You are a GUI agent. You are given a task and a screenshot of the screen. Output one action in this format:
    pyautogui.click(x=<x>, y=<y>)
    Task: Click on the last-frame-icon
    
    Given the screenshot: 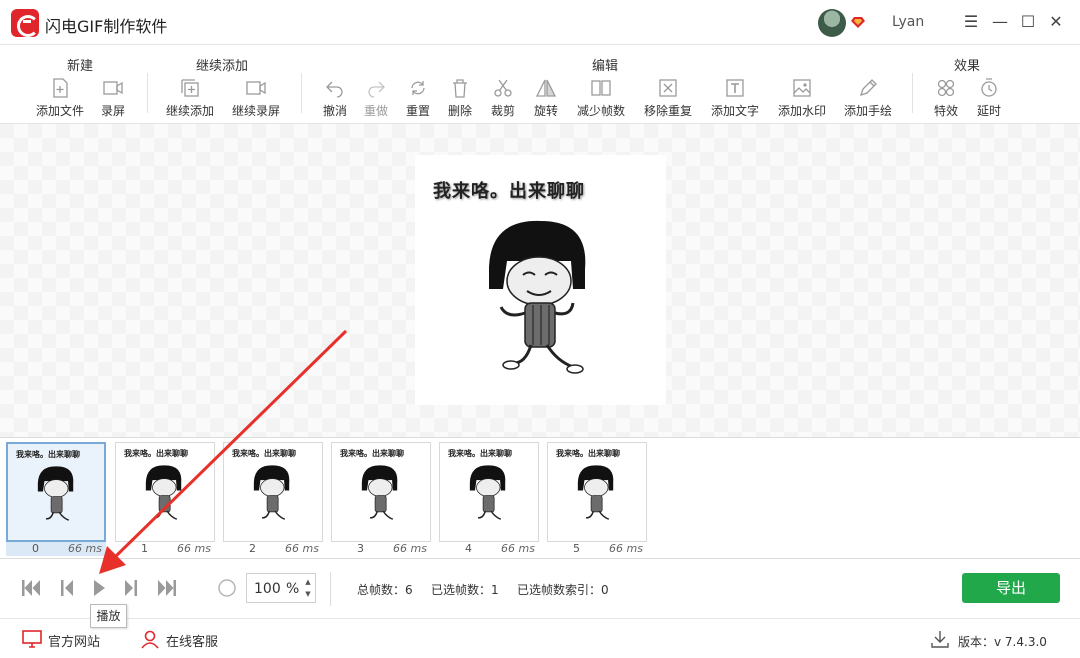 What is the action you would take?
    pyautogui.click(x=167, y=588)
    